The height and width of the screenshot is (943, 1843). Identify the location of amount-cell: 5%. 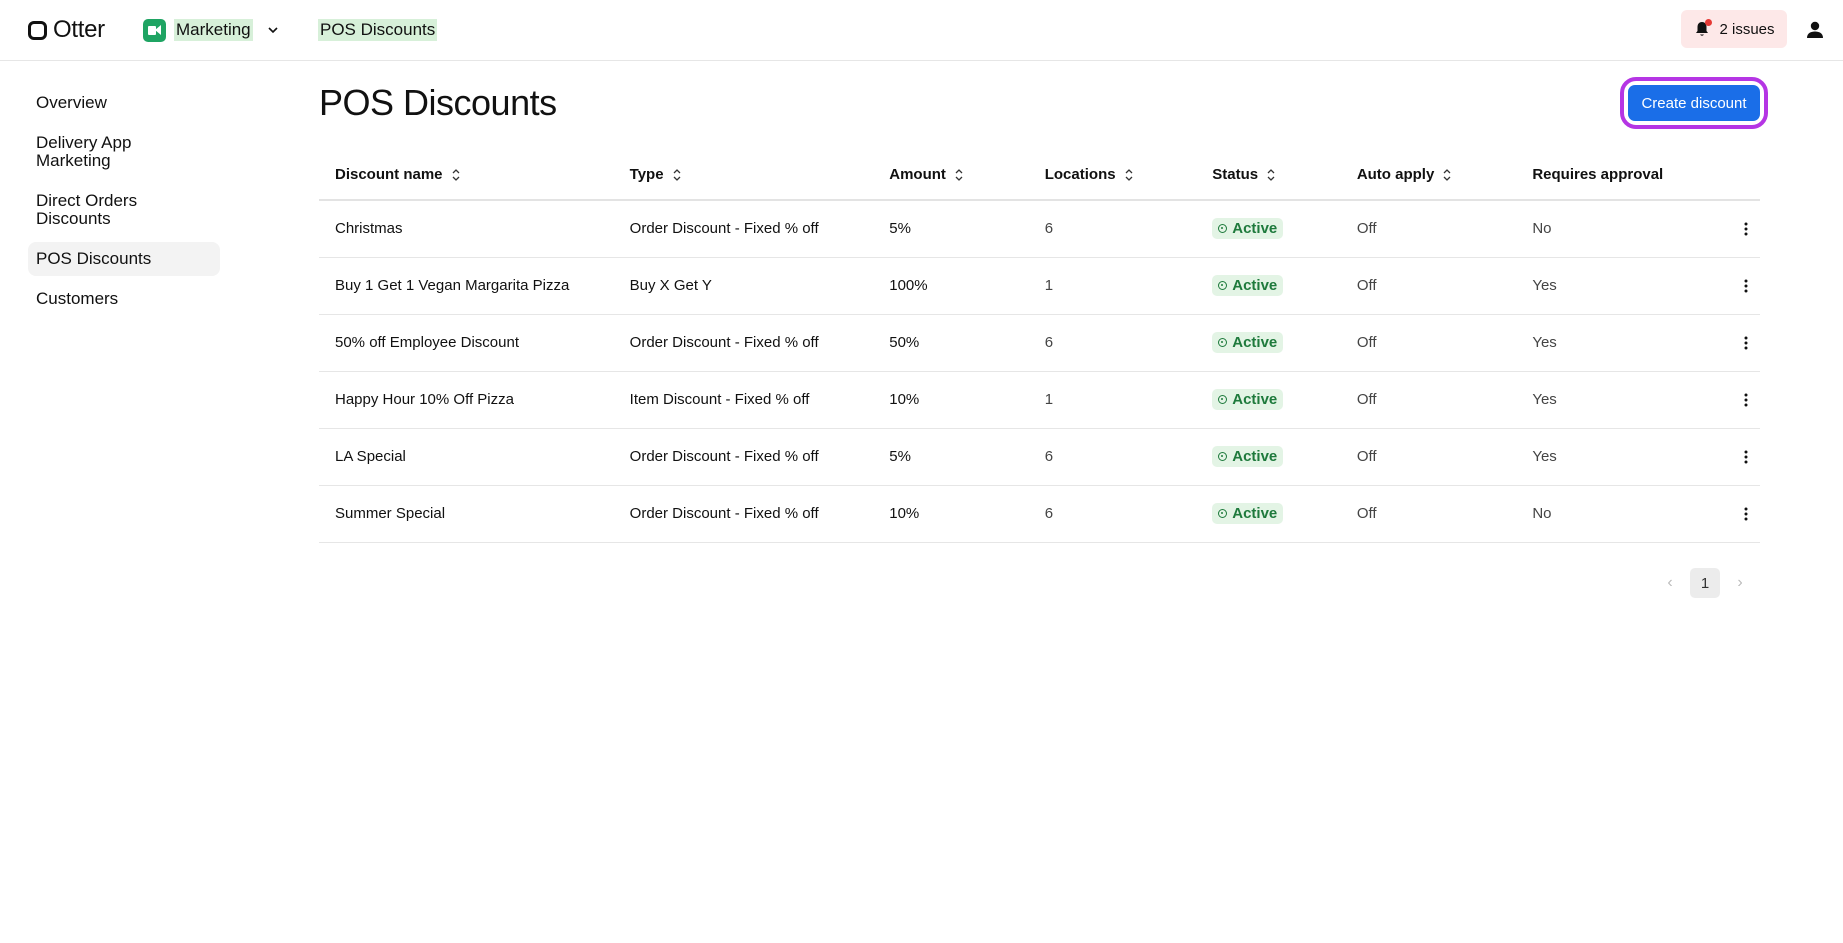
(951, 457).